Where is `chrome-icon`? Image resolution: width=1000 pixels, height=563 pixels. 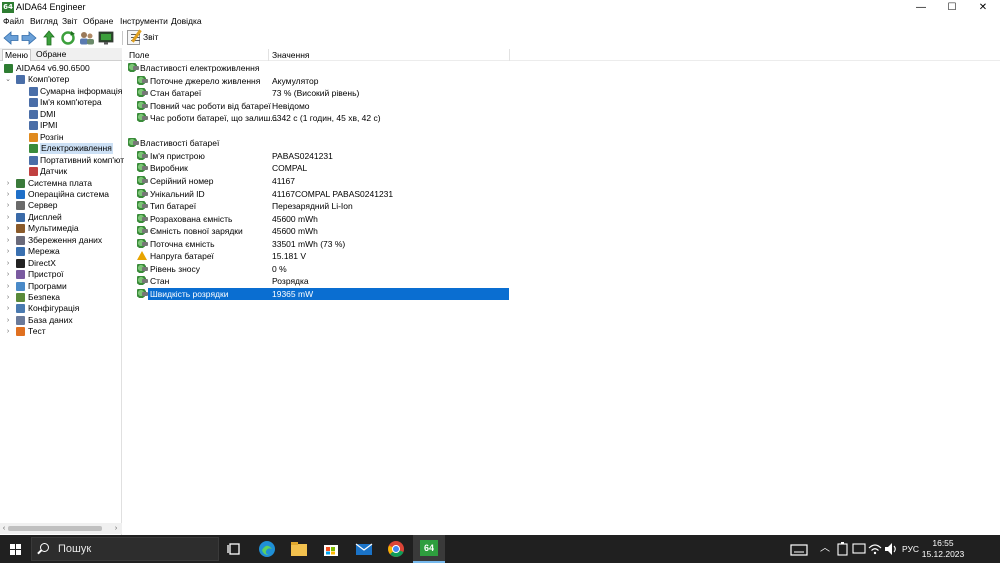 chrome-icon is located at coordinates (396, 549).